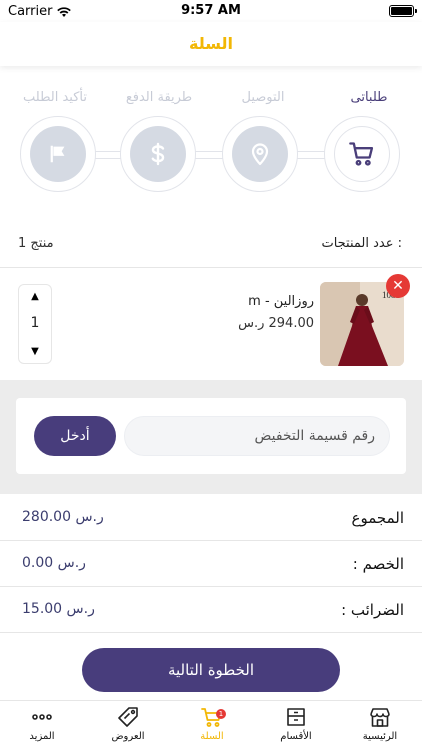 This screenshot has height=750, width=422. I want to click on boxes-icon, so click(296, 717).